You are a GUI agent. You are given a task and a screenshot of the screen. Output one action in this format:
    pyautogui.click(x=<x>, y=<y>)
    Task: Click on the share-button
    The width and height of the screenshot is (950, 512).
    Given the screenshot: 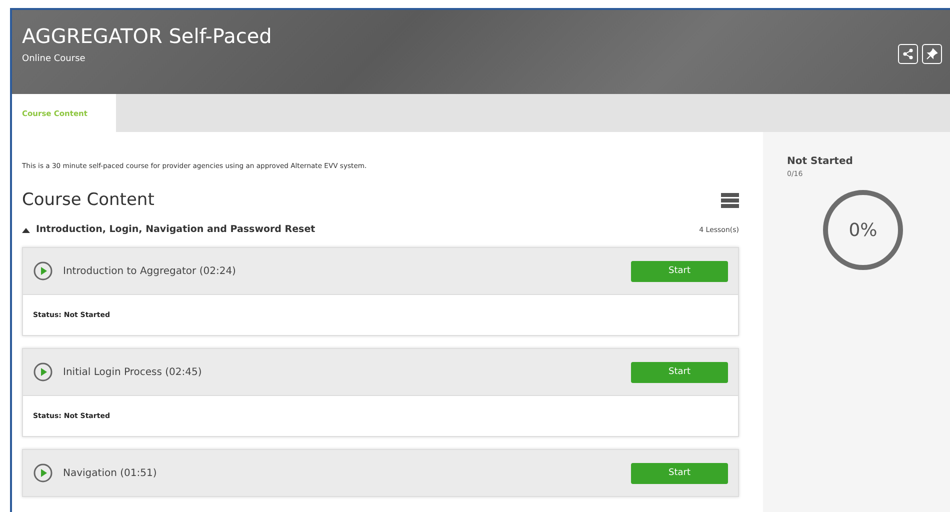 What is the action you would take?
    pyautogui.click(x=908, y=54)
    